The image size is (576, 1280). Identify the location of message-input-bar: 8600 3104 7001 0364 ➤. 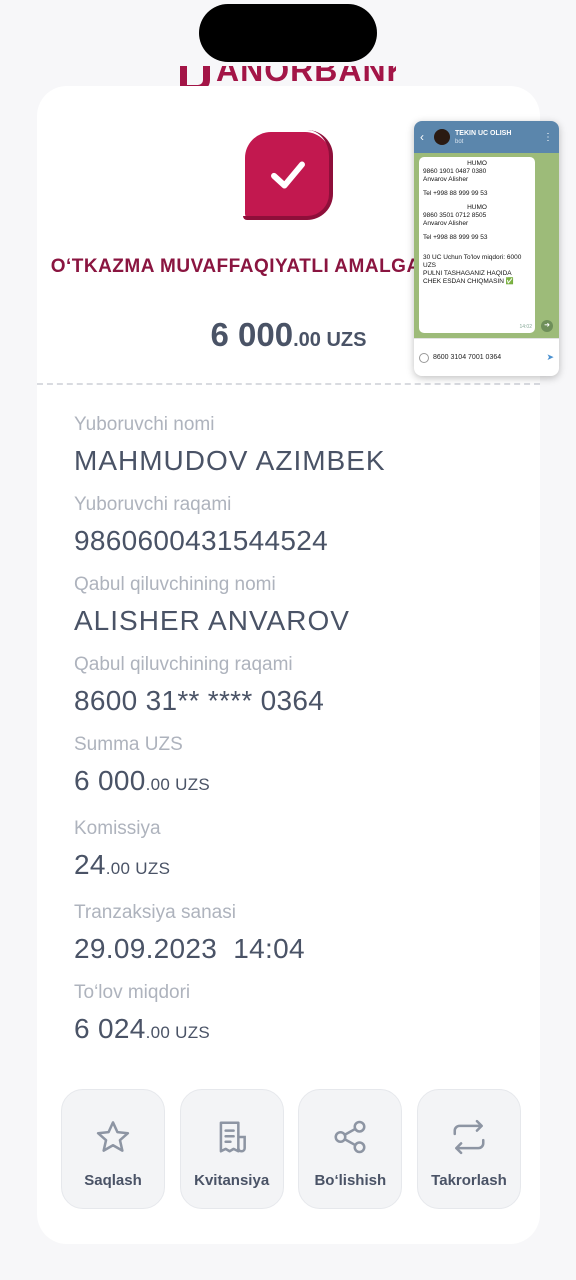
(486, 357).